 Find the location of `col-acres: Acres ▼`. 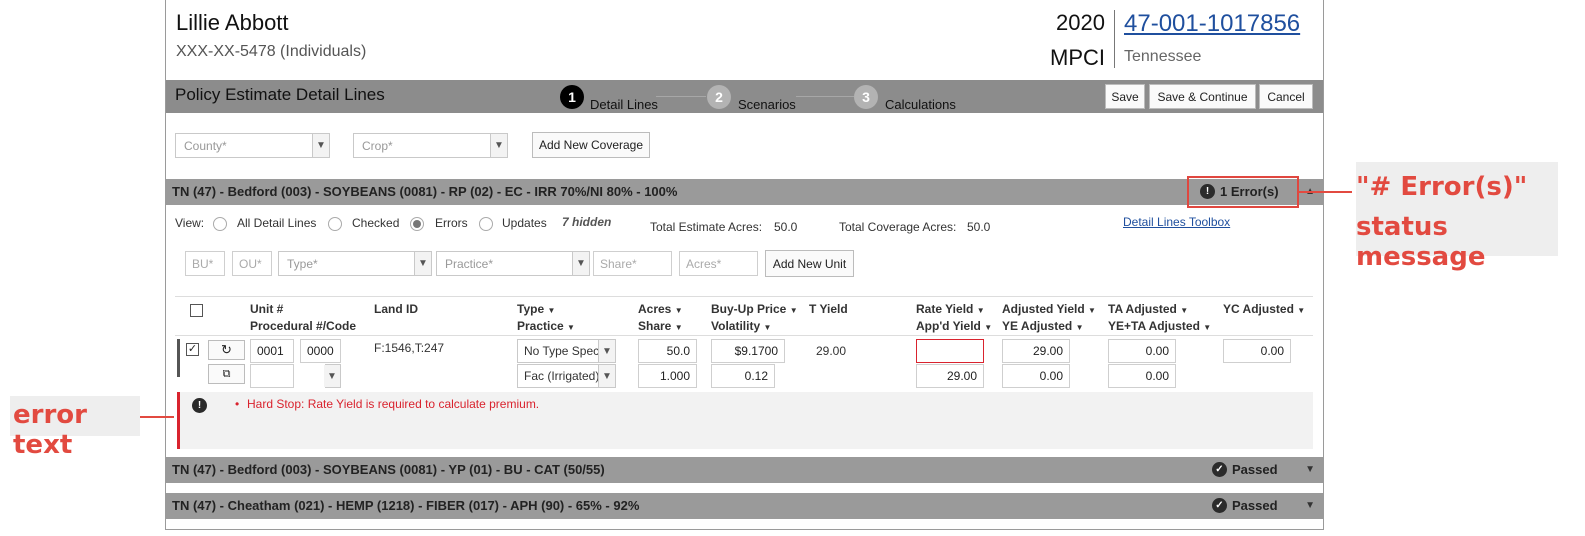

col-acres: Acres ▼ is located at coordinates (660, 309).